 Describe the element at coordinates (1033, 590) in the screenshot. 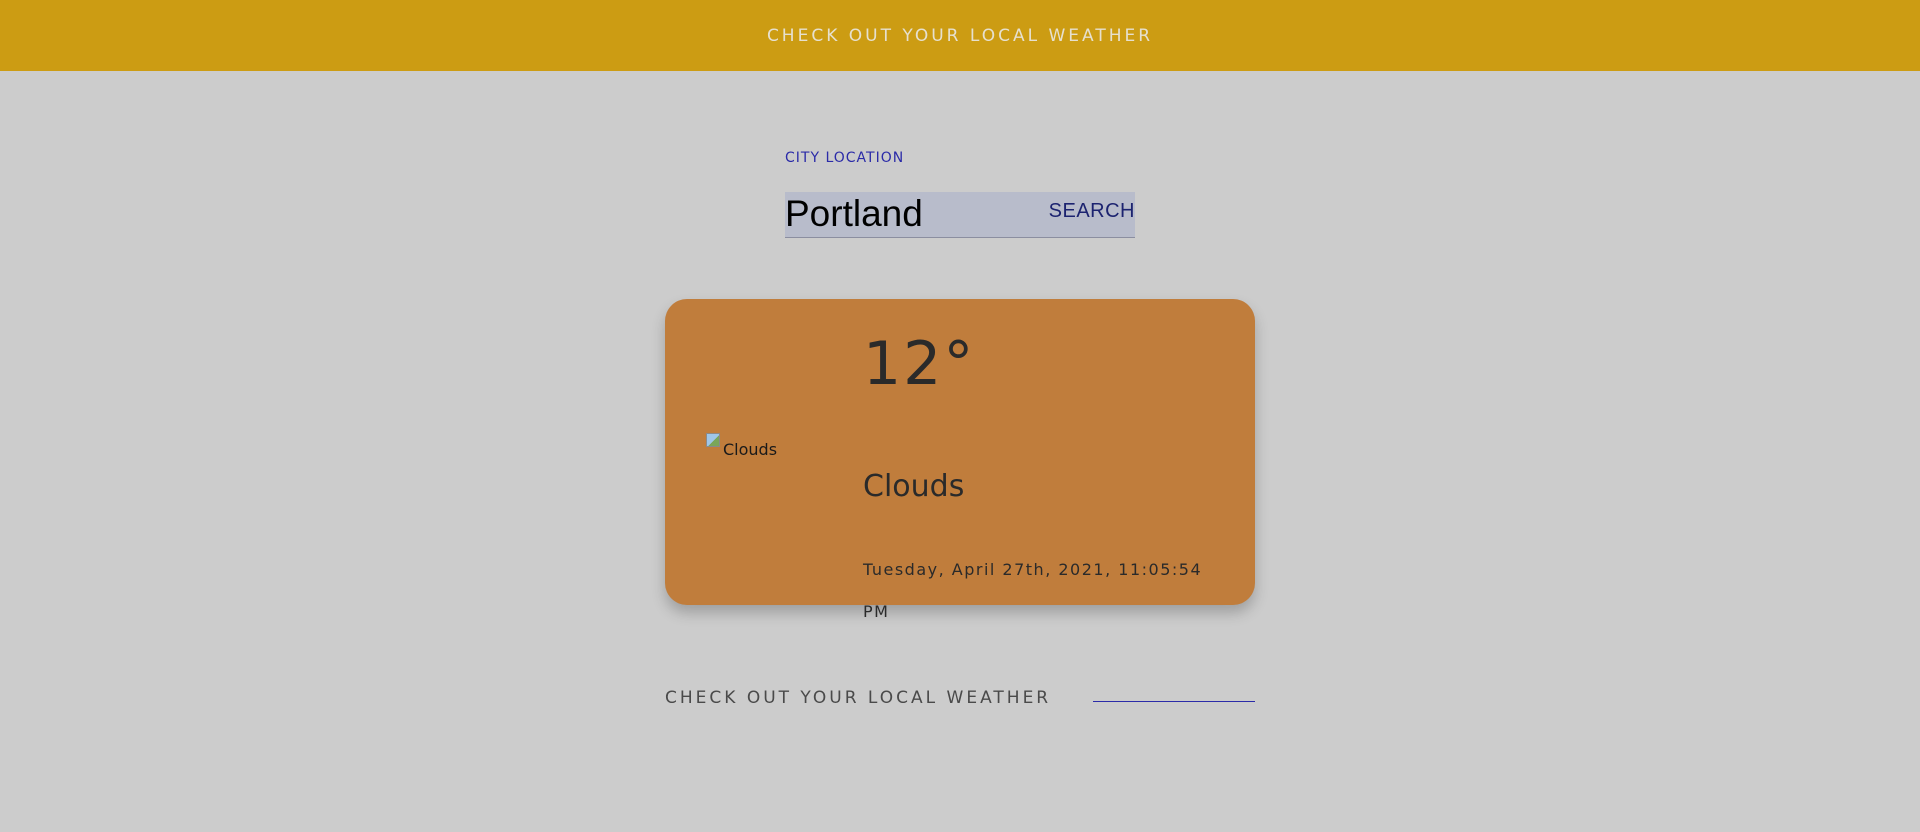

I see `weather-datetime: Tuesday, April 27th, 2021, 11:05:54 PM` at that location.